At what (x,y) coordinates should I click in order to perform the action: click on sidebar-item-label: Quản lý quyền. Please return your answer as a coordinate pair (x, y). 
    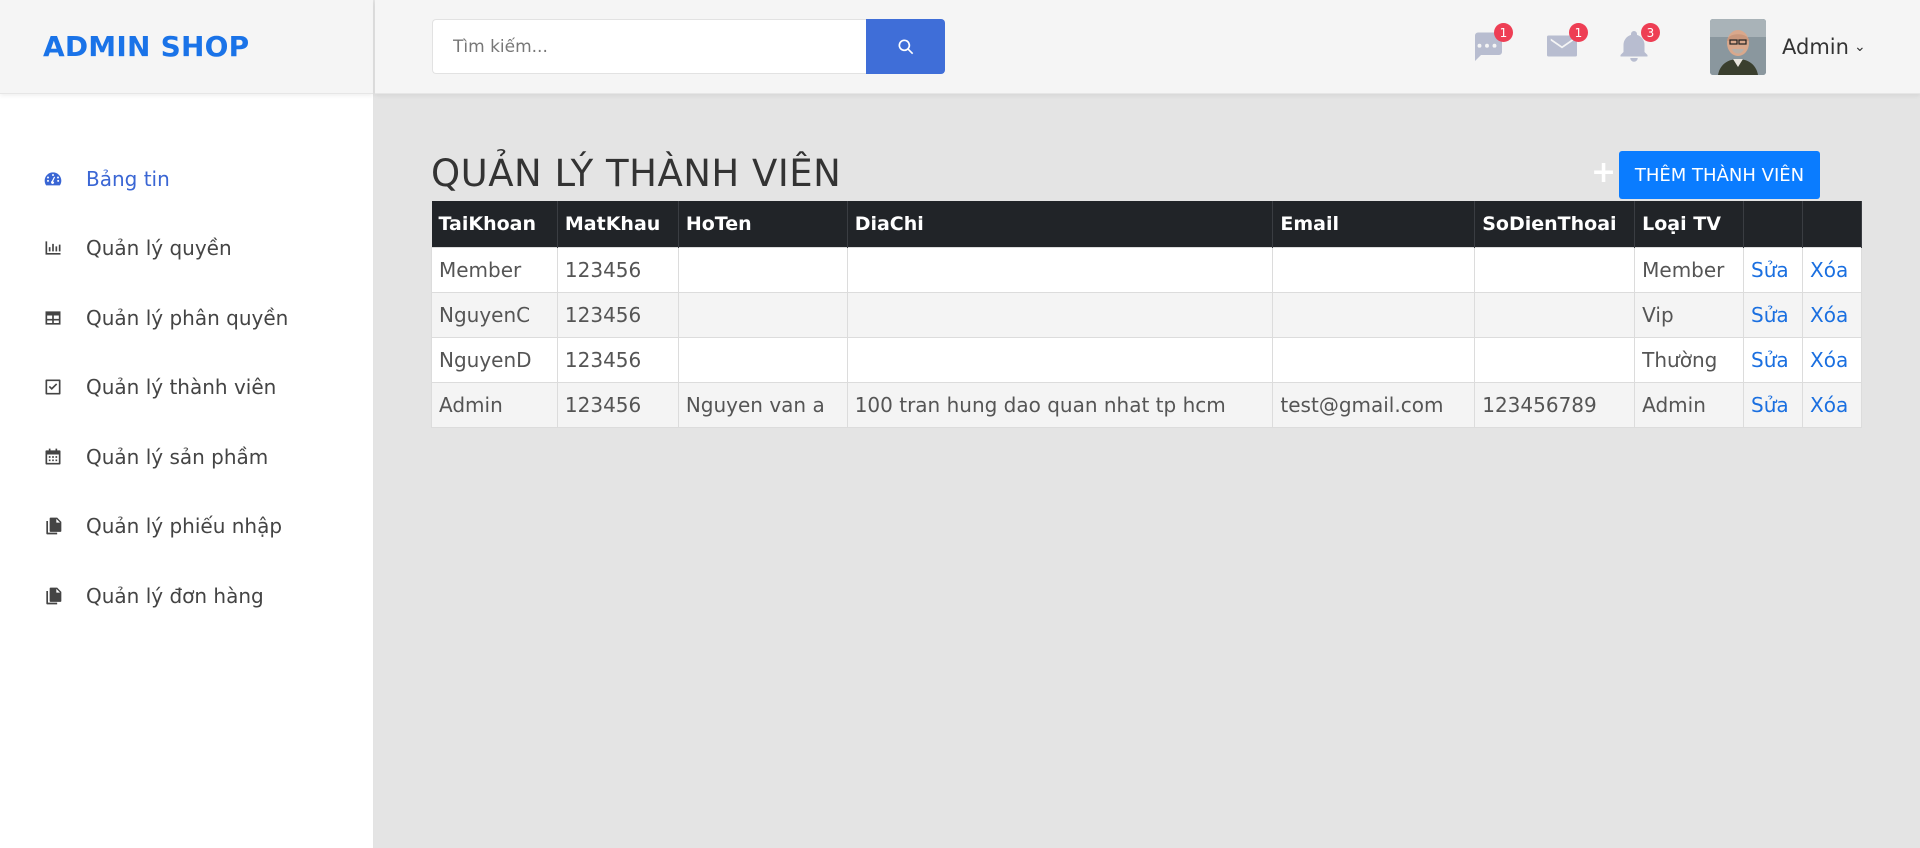
    Looking at the image, I should click on (159, 248).